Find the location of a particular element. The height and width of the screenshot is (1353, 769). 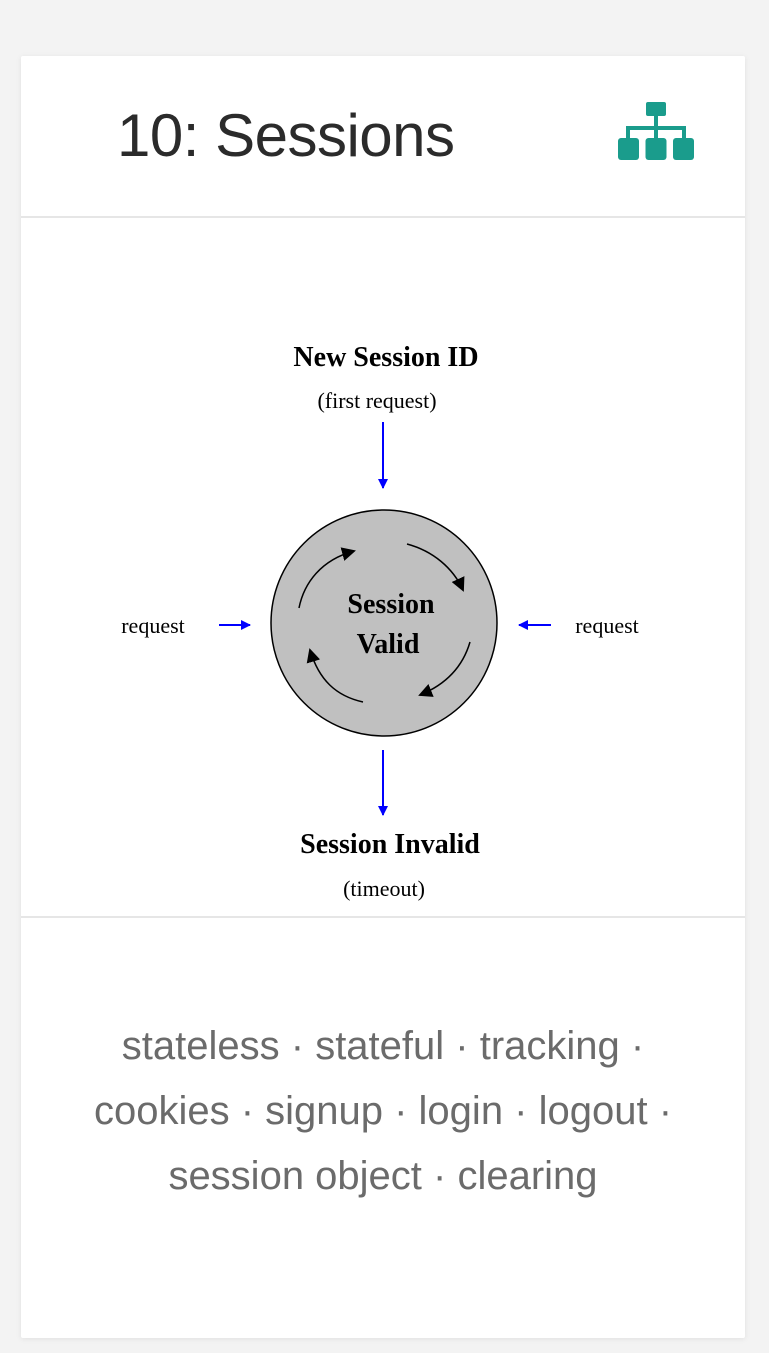

timeout-label: (timeout) is located at coordinates (384, 888).